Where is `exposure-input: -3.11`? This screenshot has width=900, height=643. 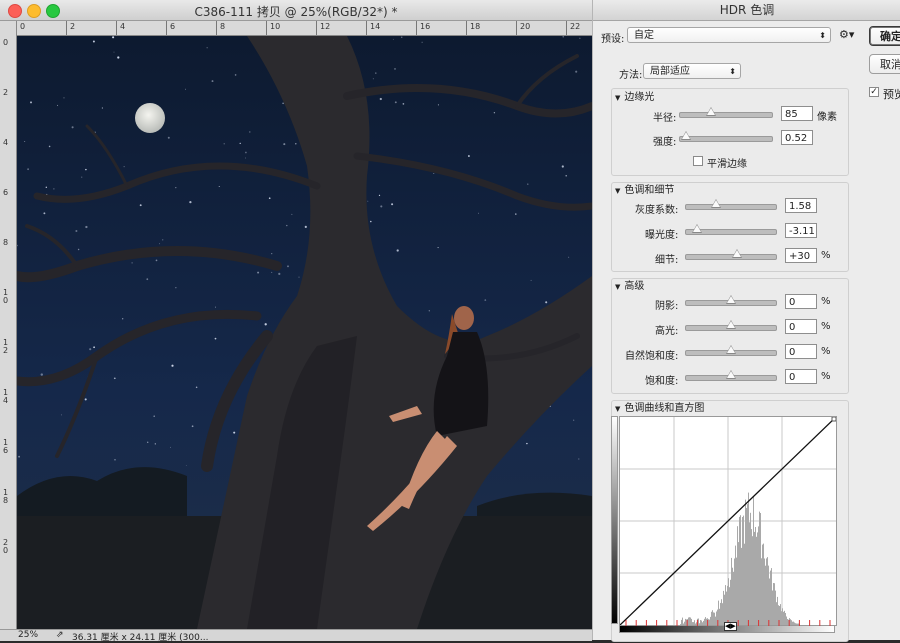 exposure-input: -3.11 is located at coordinates (801, 230).